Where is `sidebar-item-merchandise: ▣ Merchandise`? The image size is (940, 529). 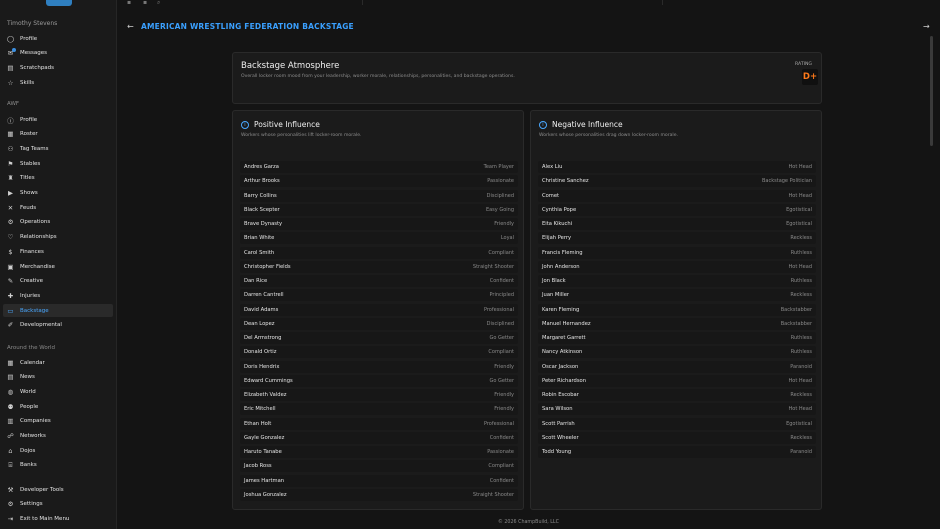
sidebar-item-merchandise: ▣ Merchandise is located at coordinates (58, 266).